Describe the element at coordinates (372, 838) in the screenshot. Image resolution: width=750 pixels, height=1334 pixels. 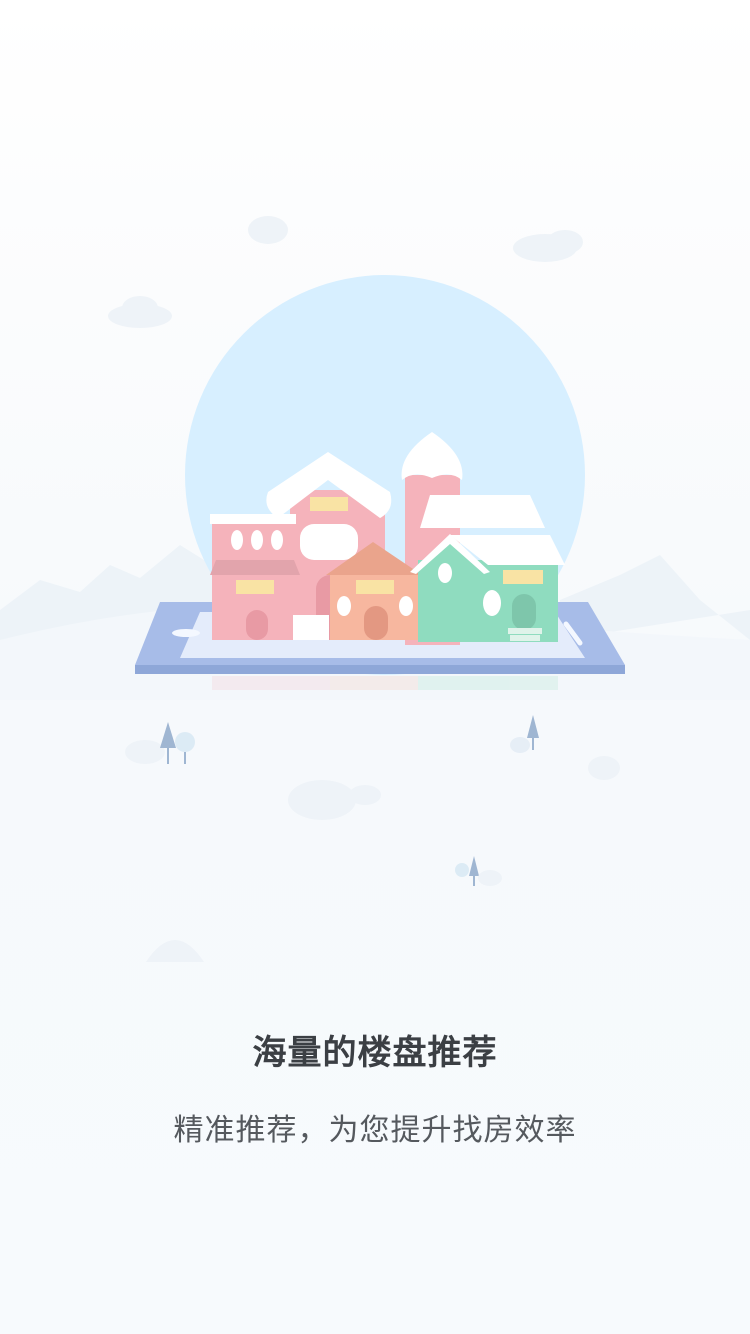
I see `tree-icon` at that location.